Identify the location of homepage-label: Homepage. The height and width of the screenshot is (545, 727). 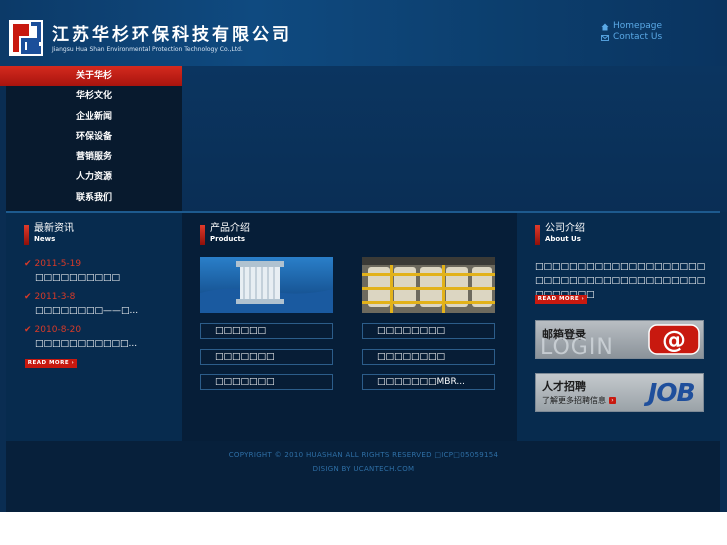
(638, 26).